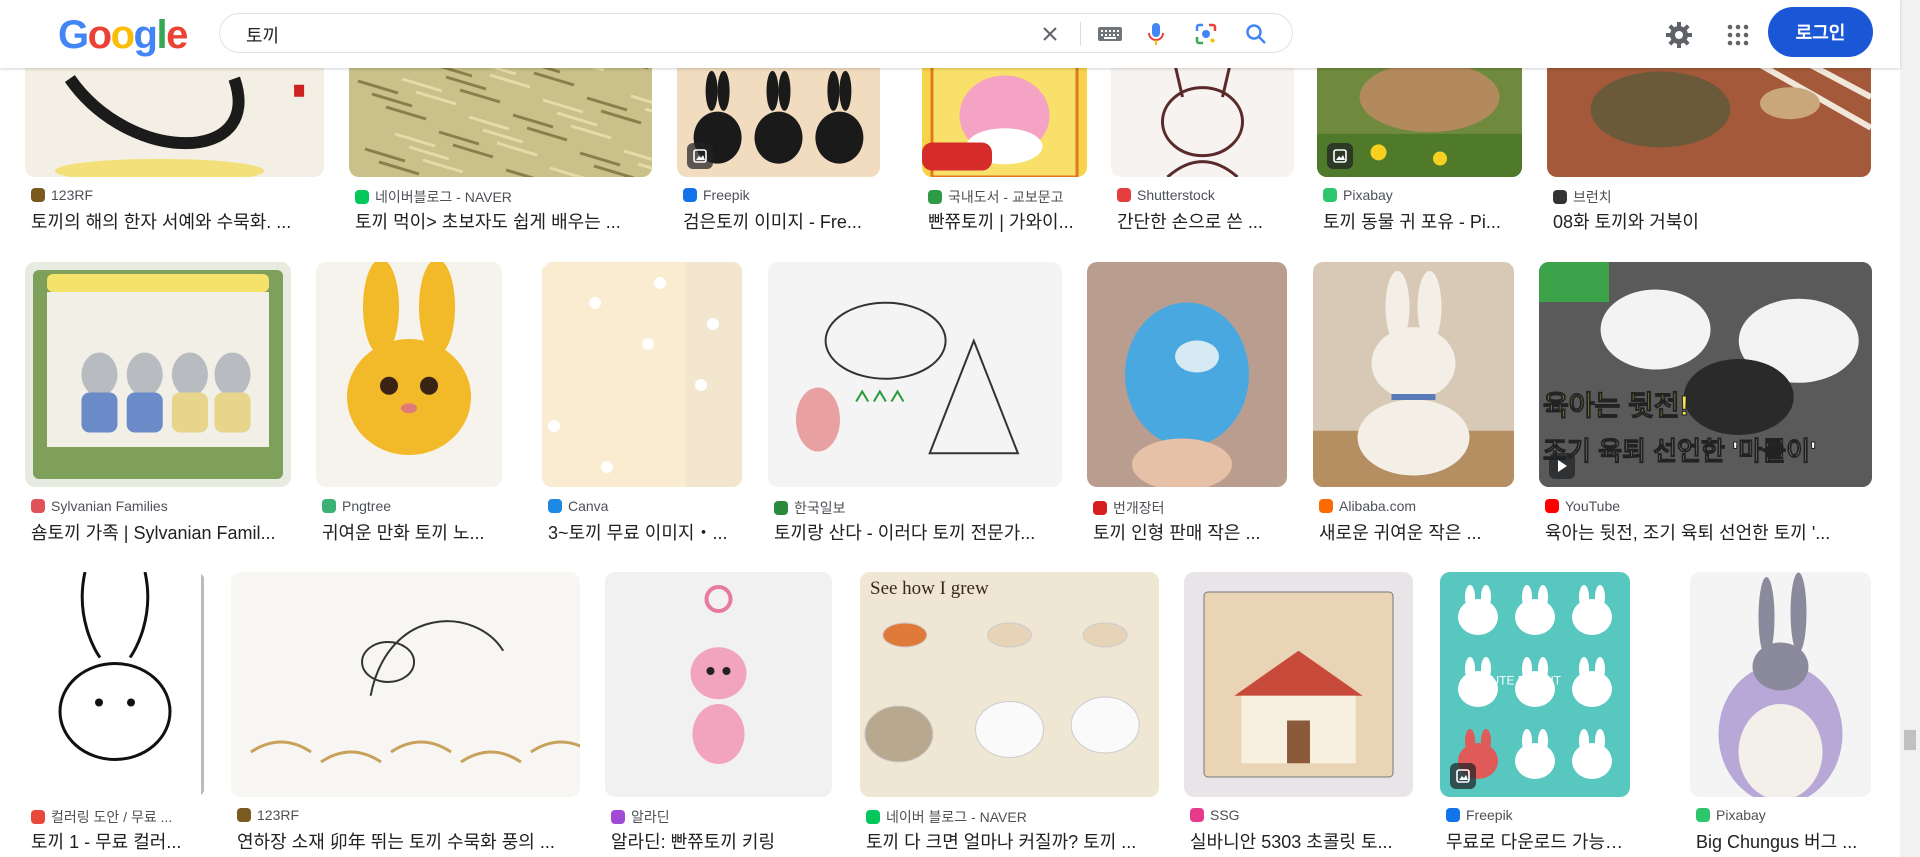 This screenshot has width=1920, height=857. I want to click on search-icon, so click(1256, 34).